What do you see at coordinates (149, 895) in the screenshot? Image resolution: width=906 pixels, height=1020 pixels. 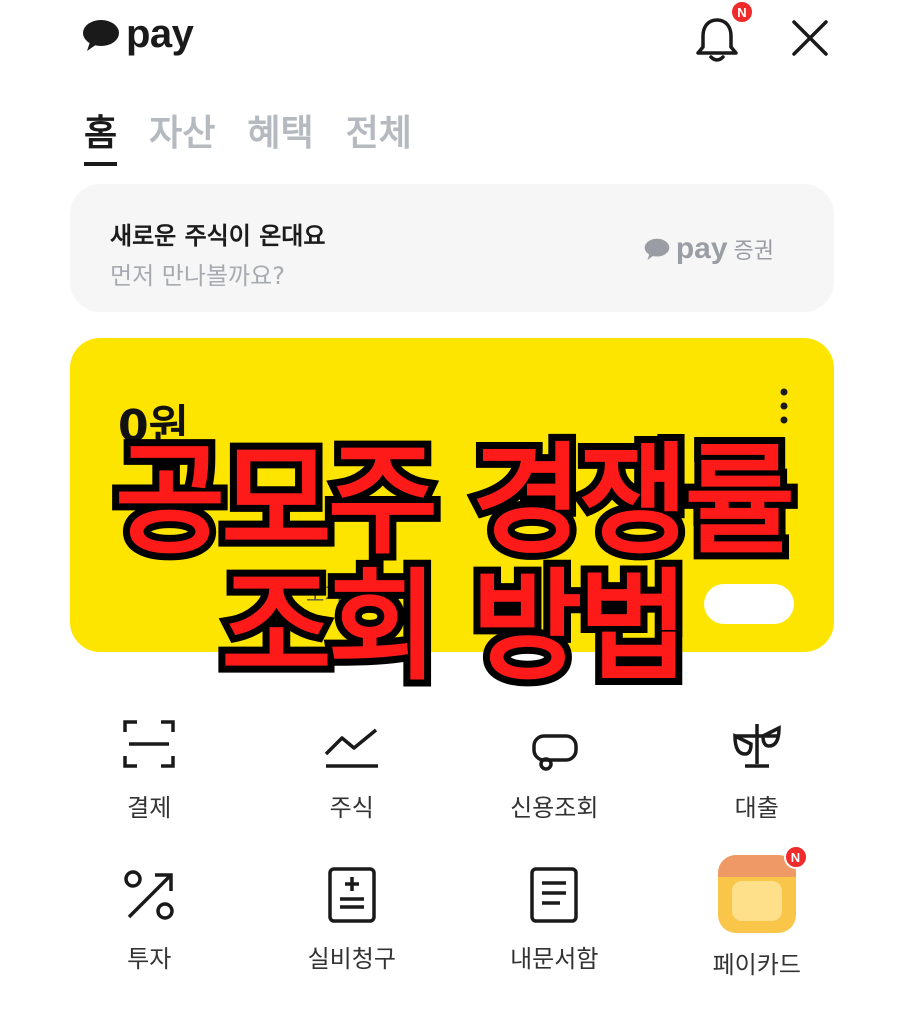 I see `percent-icon` at bounding box center [149, 895].